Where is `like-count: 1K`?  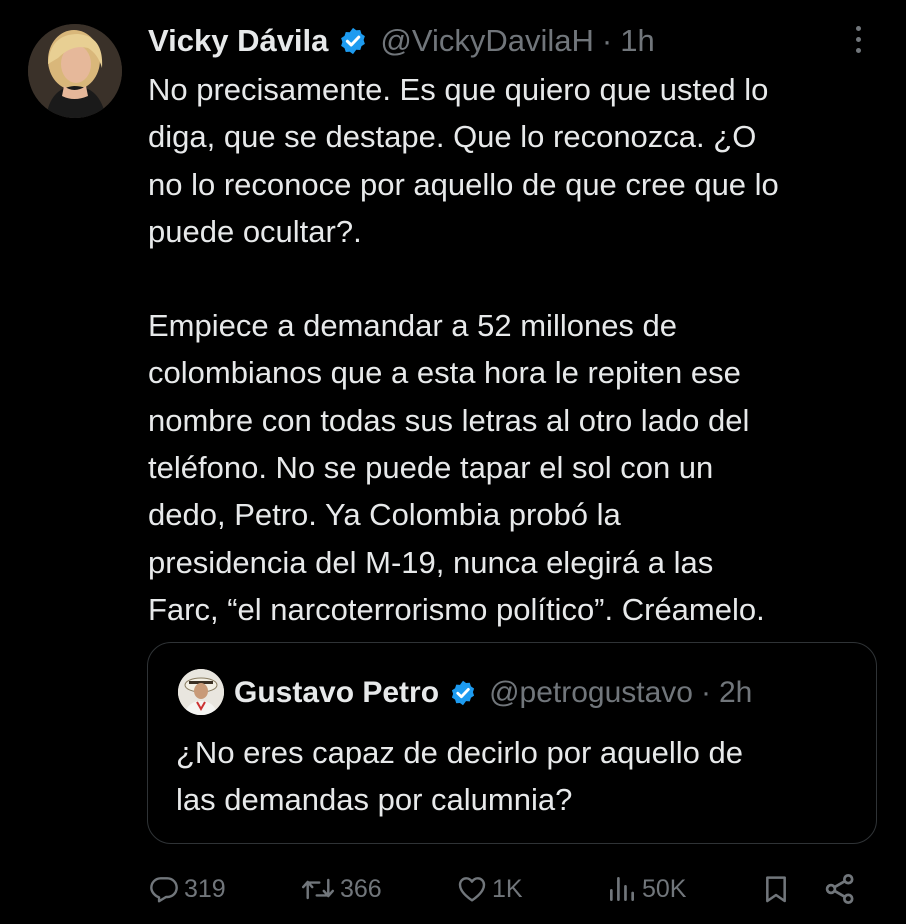
like-count: 1K is located at coordinates (507, 888).